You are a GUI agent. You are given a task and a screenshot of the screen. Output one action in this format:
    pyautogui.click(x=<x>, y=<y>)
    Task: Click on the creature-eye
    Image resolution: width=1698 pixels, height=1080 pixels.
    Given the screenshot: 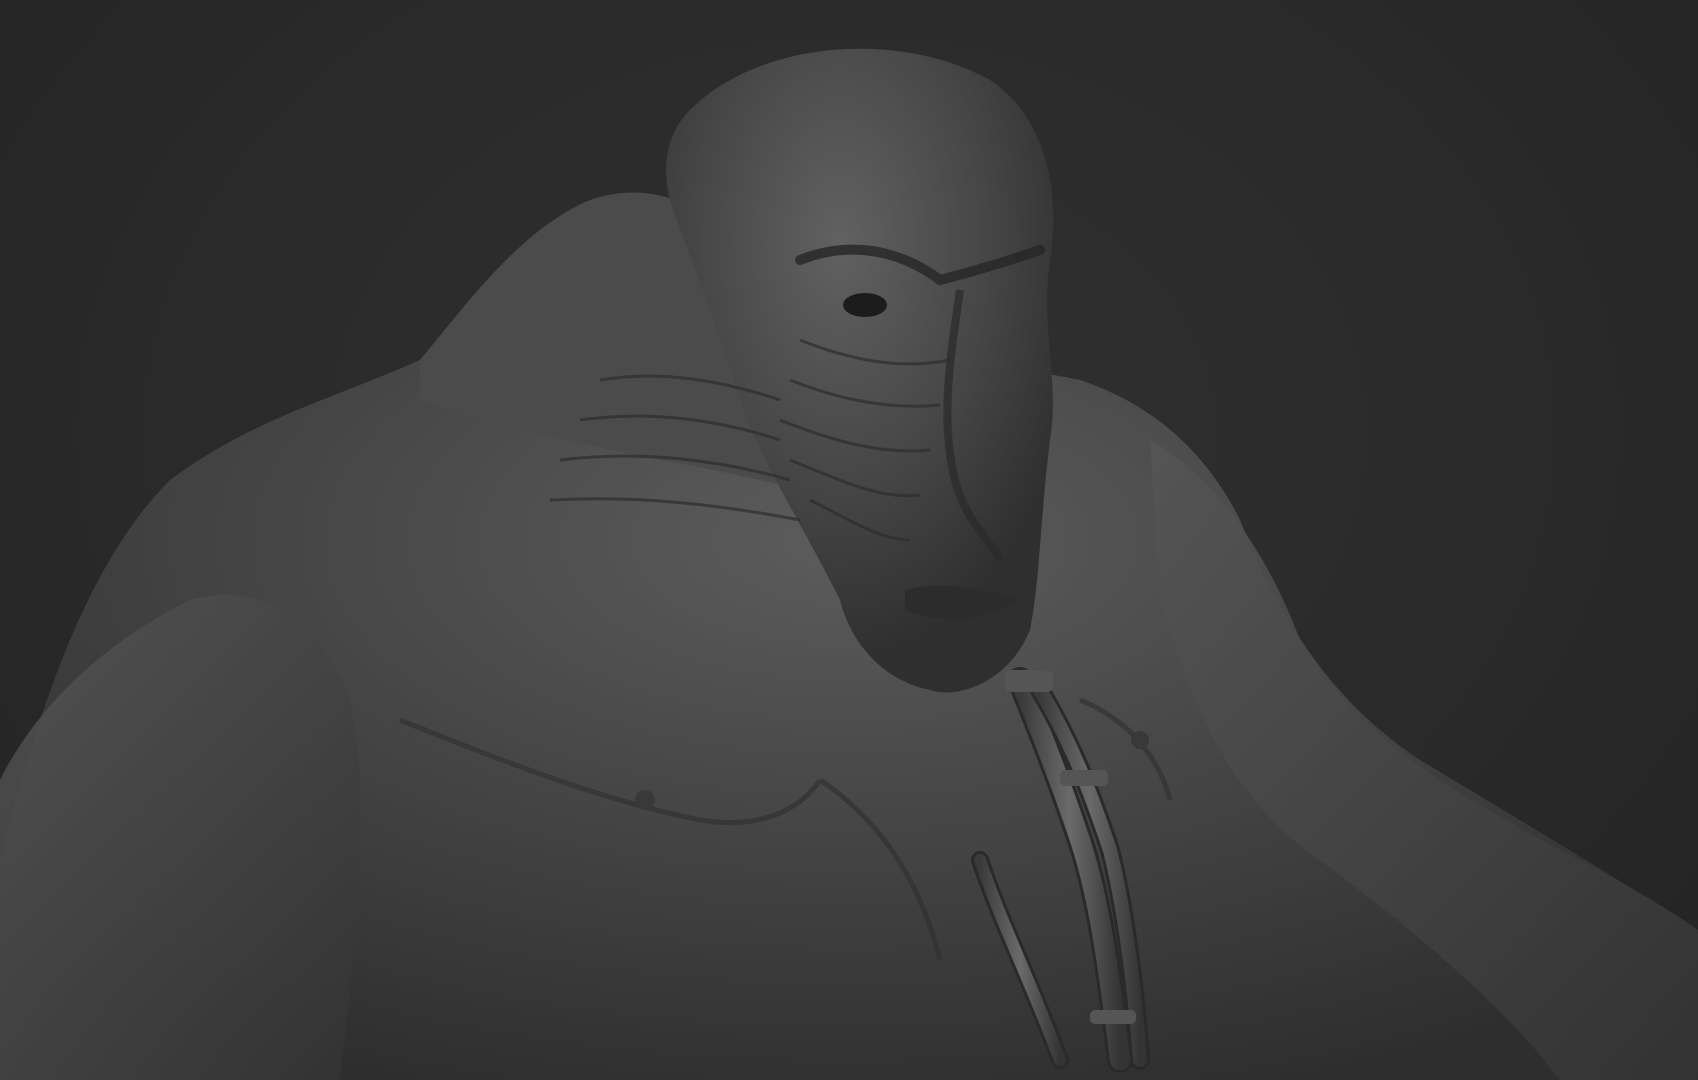 What is the action you would take?
    pyautogui.click(x=865, y=305)
    